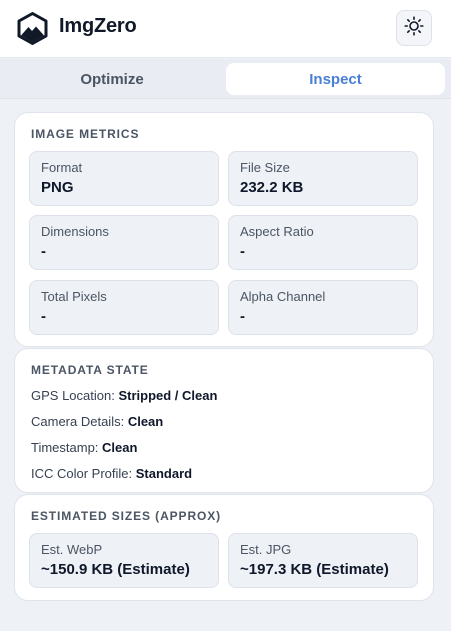  Describe the element at coordinates (115, 569) in the screenshot. I see `estimate-value: ~150.9 KB (Estimate)` at that location.